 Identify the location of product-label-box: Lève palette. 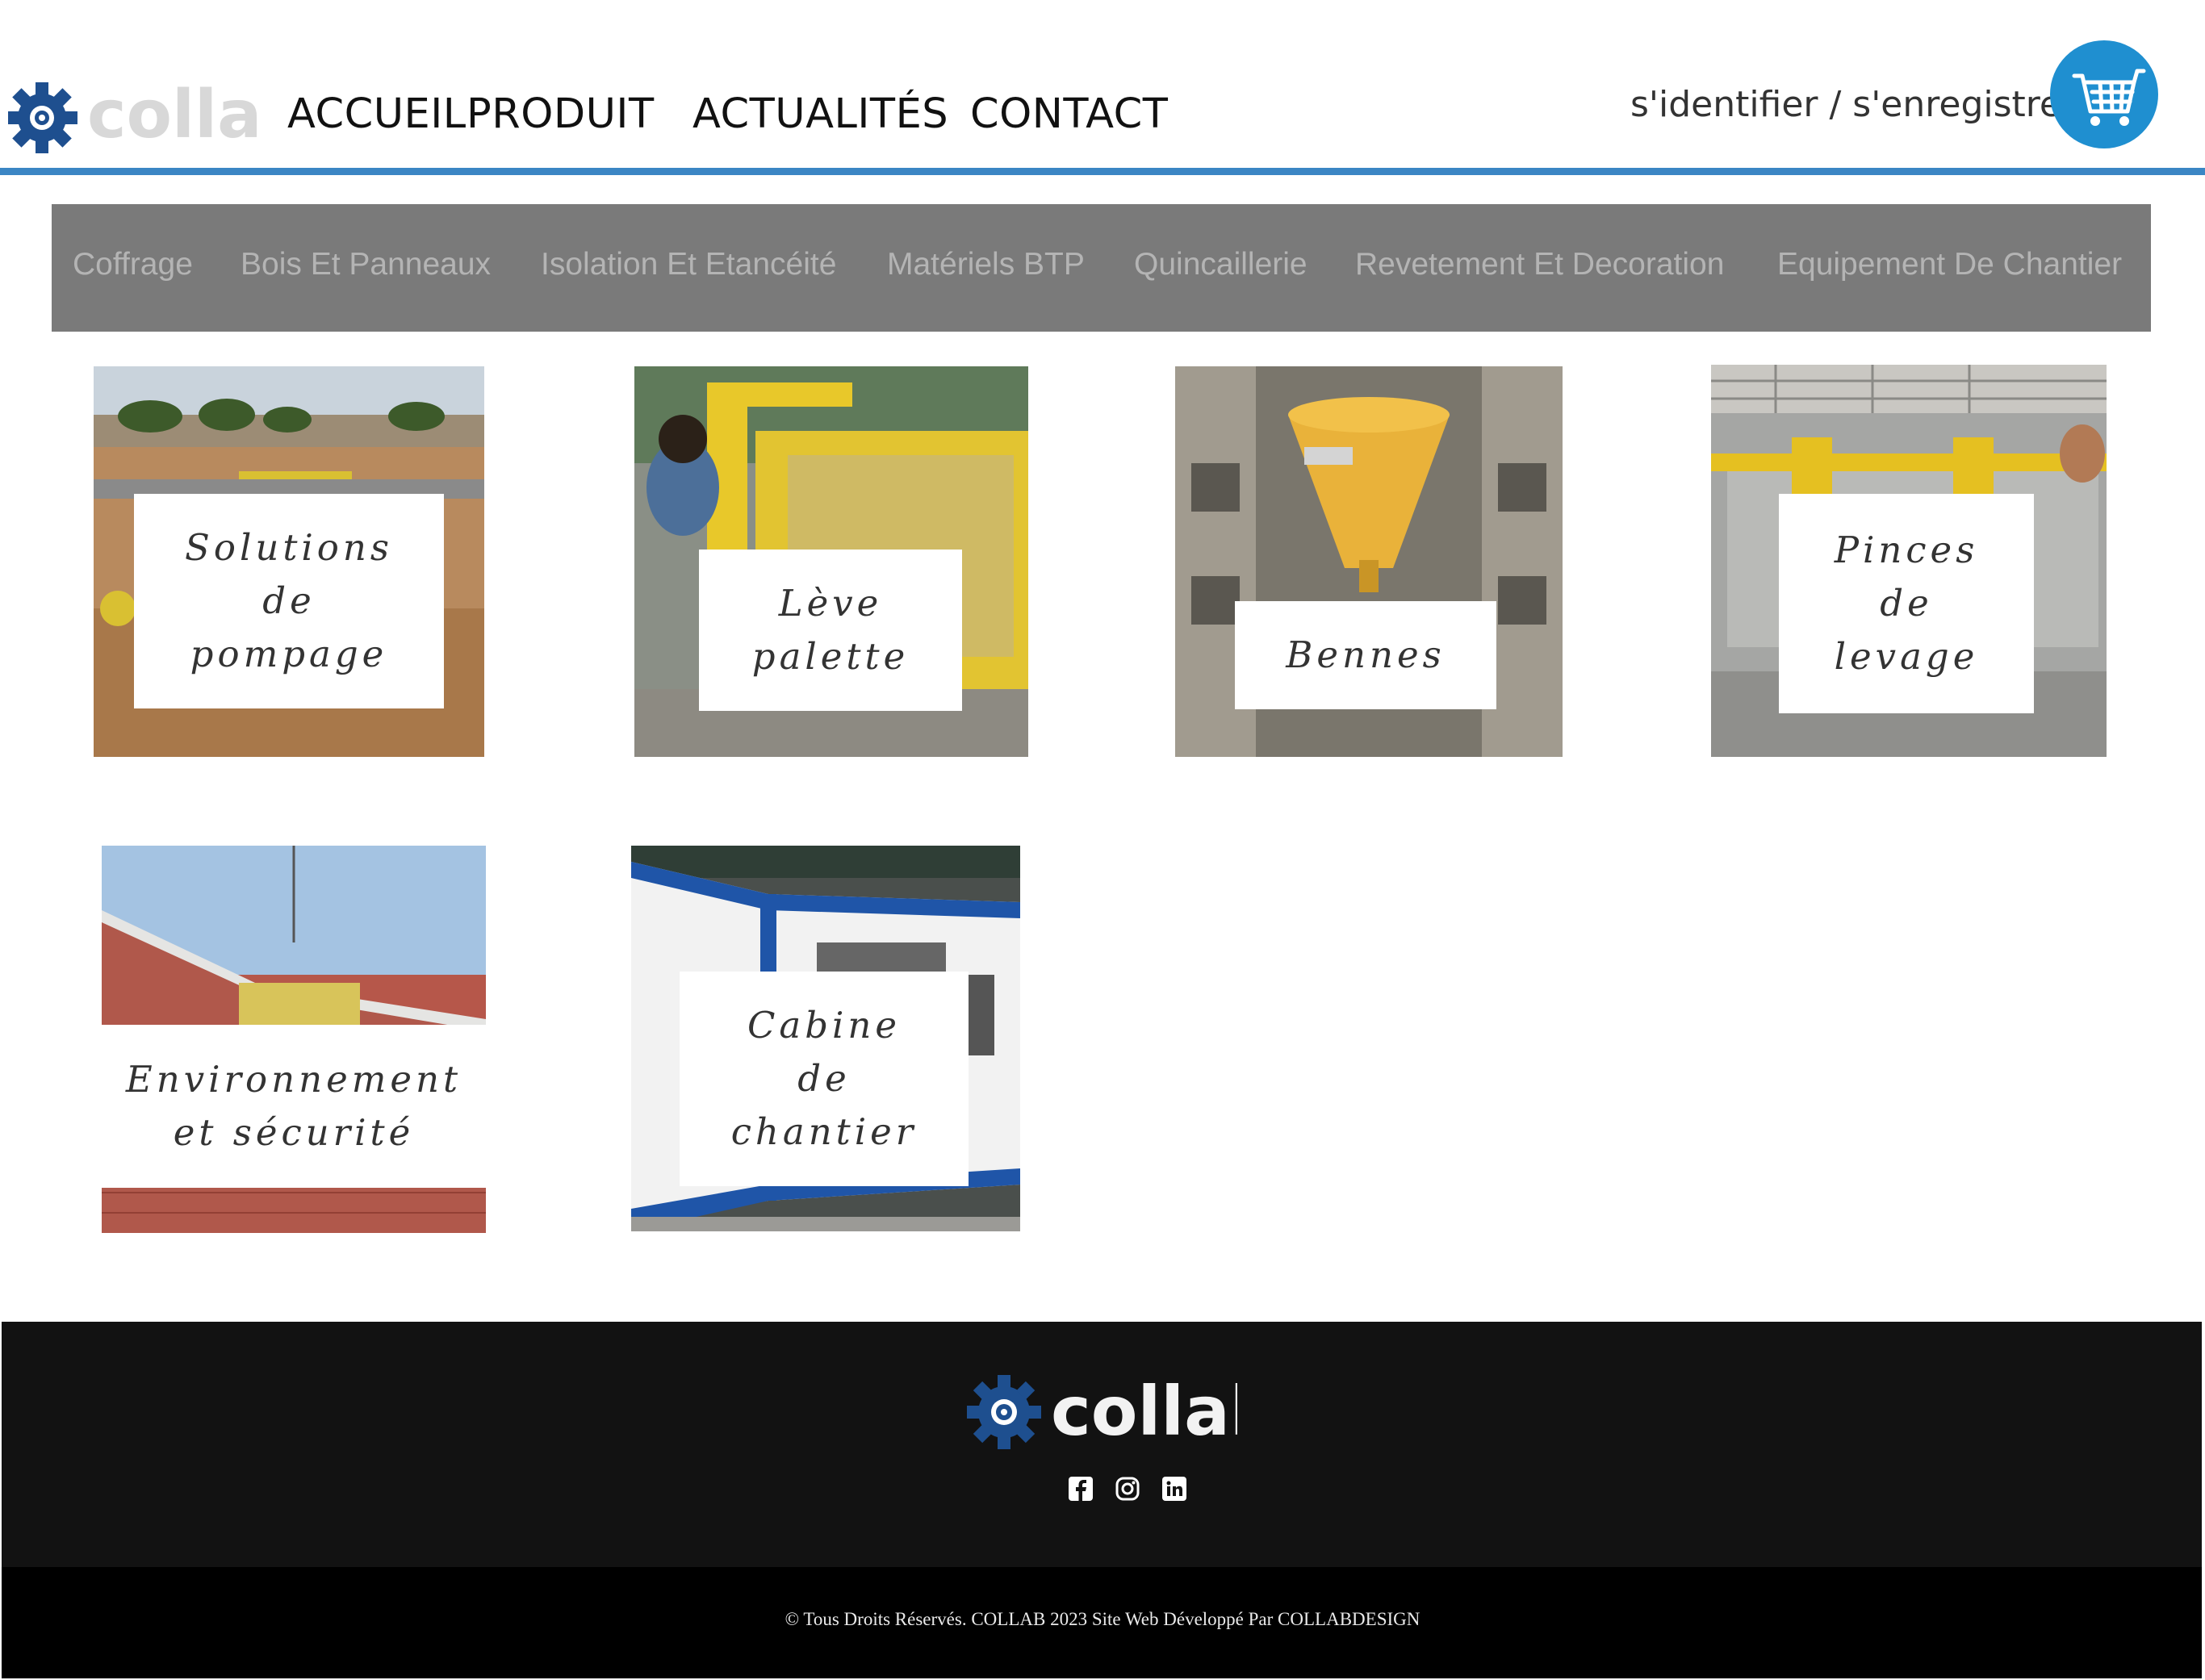
(830, 631).